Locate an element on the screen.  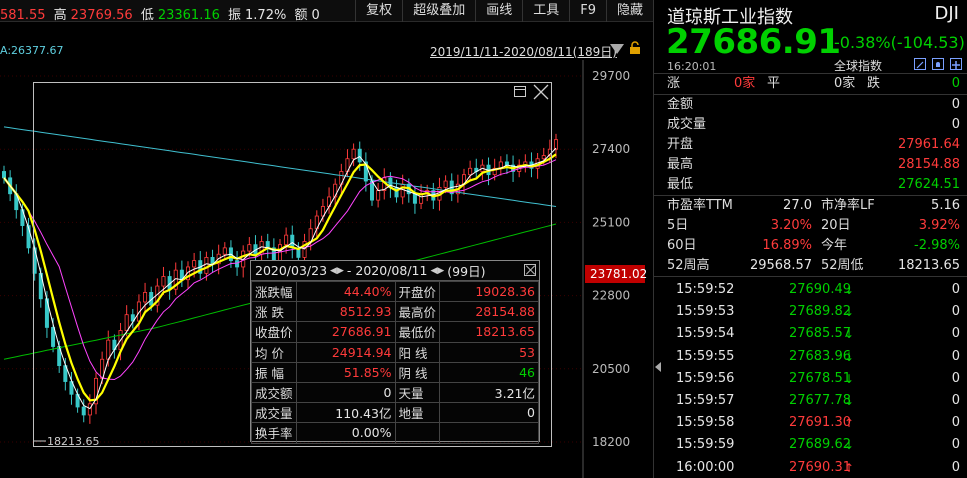
interval-start: 2020/03/23 is located at coordinates (291, 270).